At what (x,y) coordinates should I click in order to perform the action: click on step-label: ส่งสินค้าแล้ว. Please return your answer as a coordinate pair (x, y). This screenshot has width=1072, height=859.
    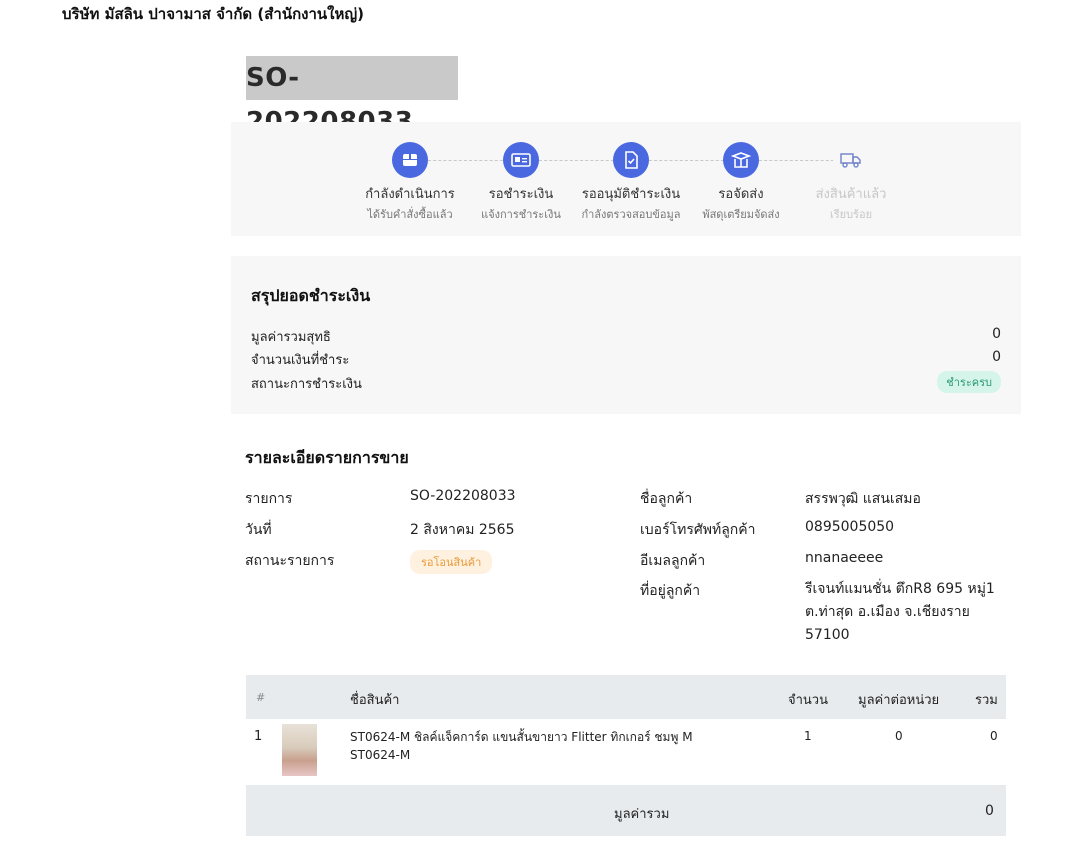
    Looking at the image, I should click on (851, 194).